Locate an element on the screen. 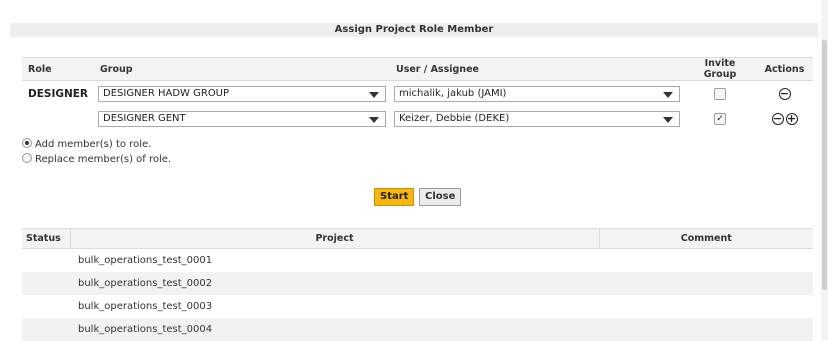 The height and width of the screenshot is (341, 828). replace-members-label: Replace member(s) of role. is located at coordinates (103, 159).